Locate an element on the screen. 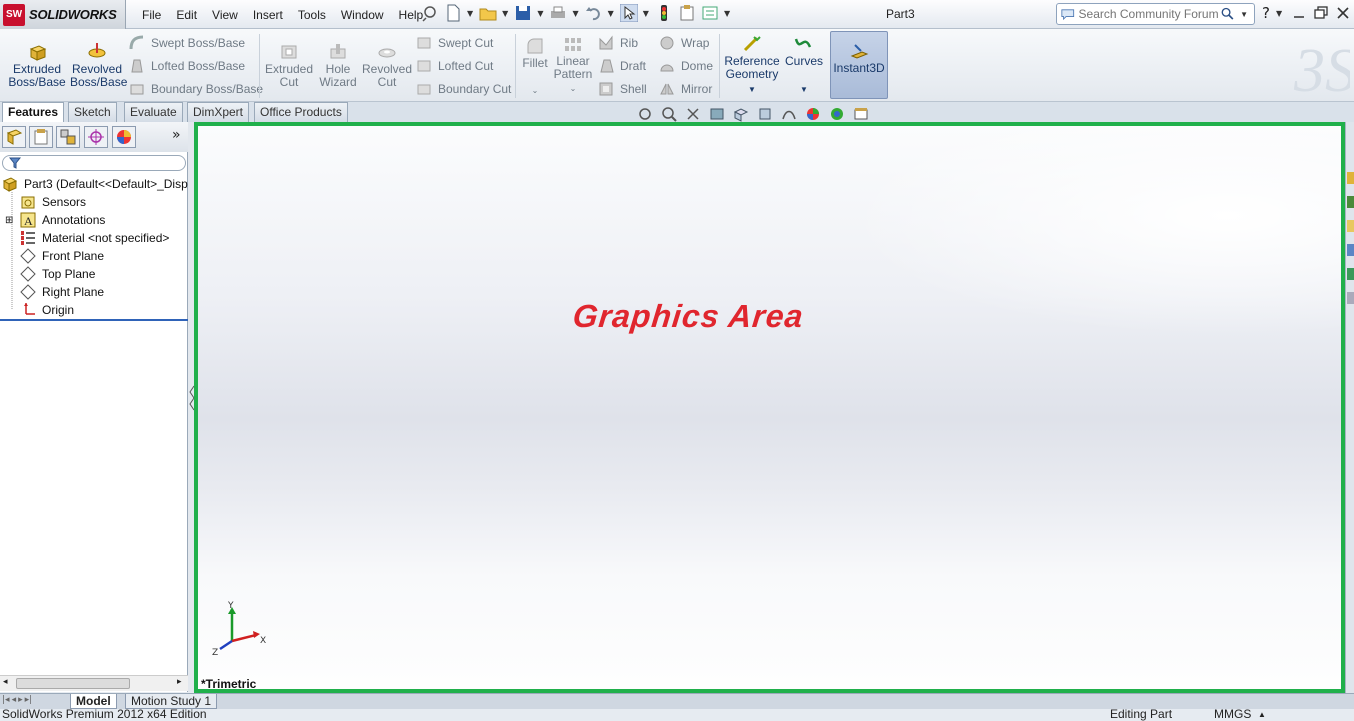 This screenshot has height=721, width=1354. tab-evaluate: Evaluate is located at coordinates (153, 112).